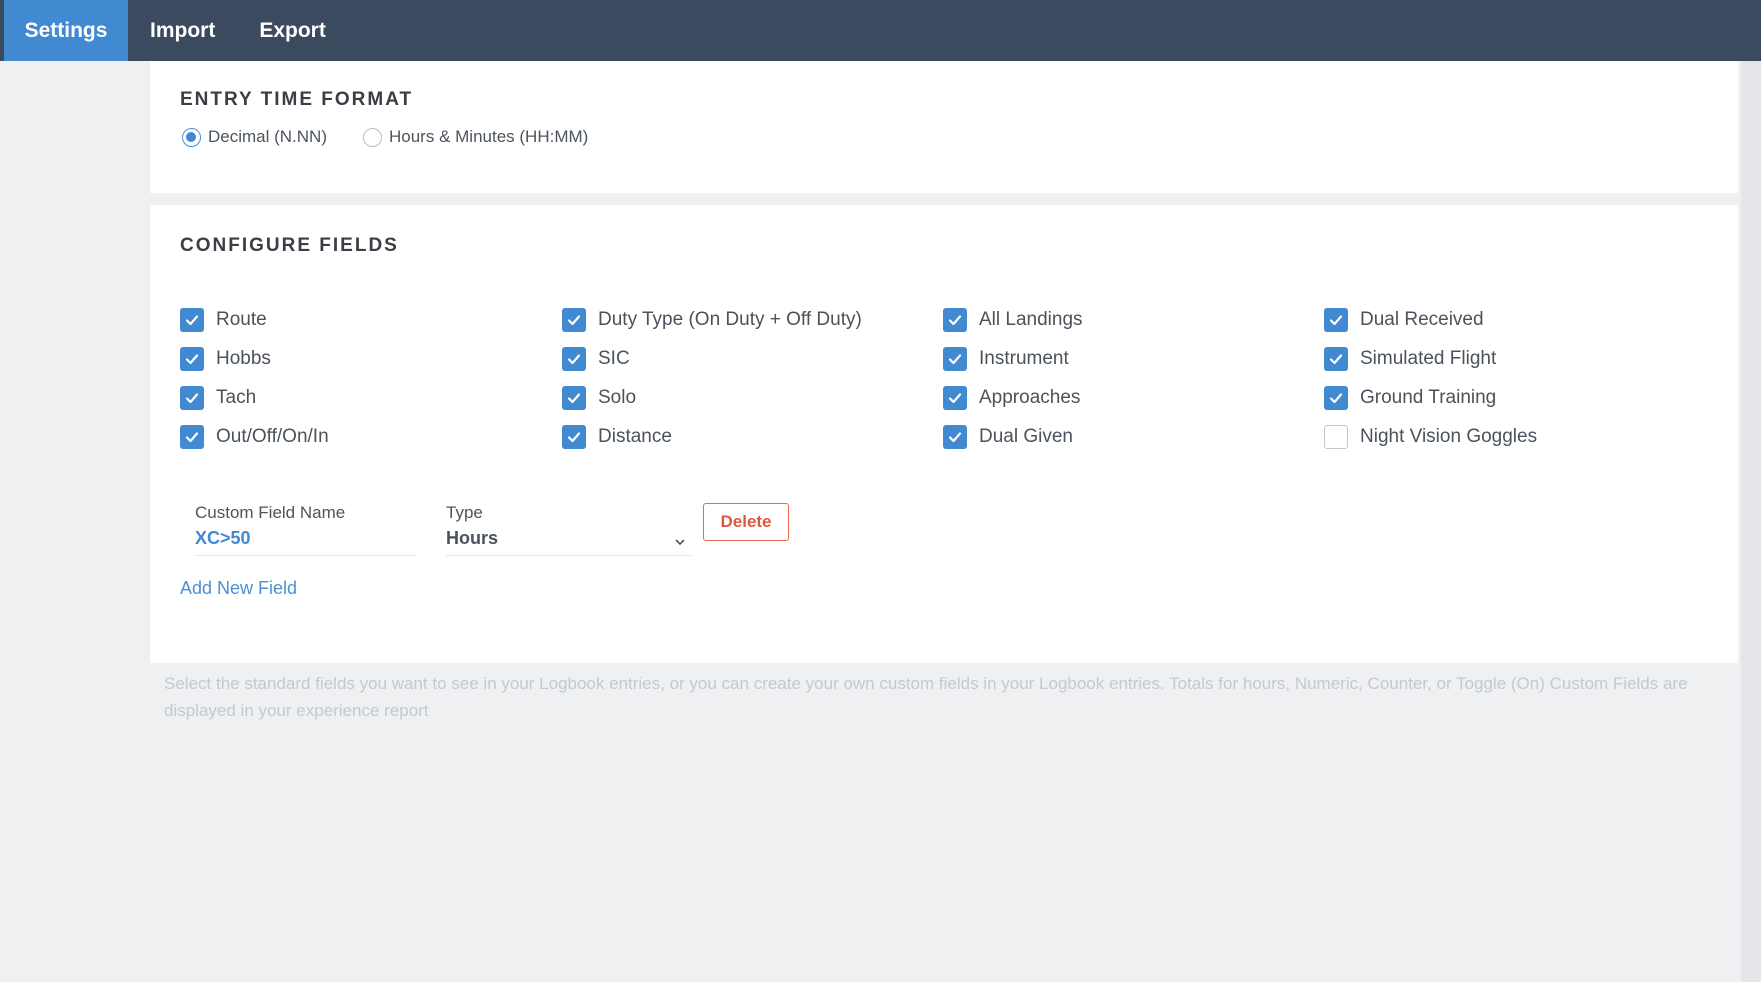  I want to click on field-checkbox-item: Dual Received, so click(1404, 320).